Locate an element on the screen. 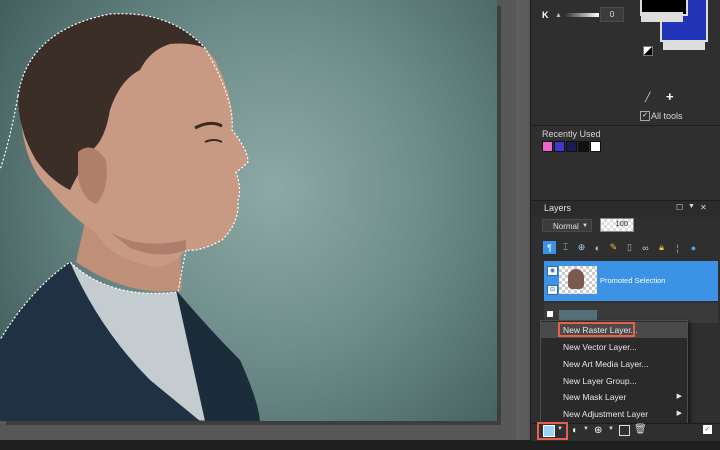  menu-item-new-mask-layer: New Mask Layer ▶ is located at coordinates (614, 397).